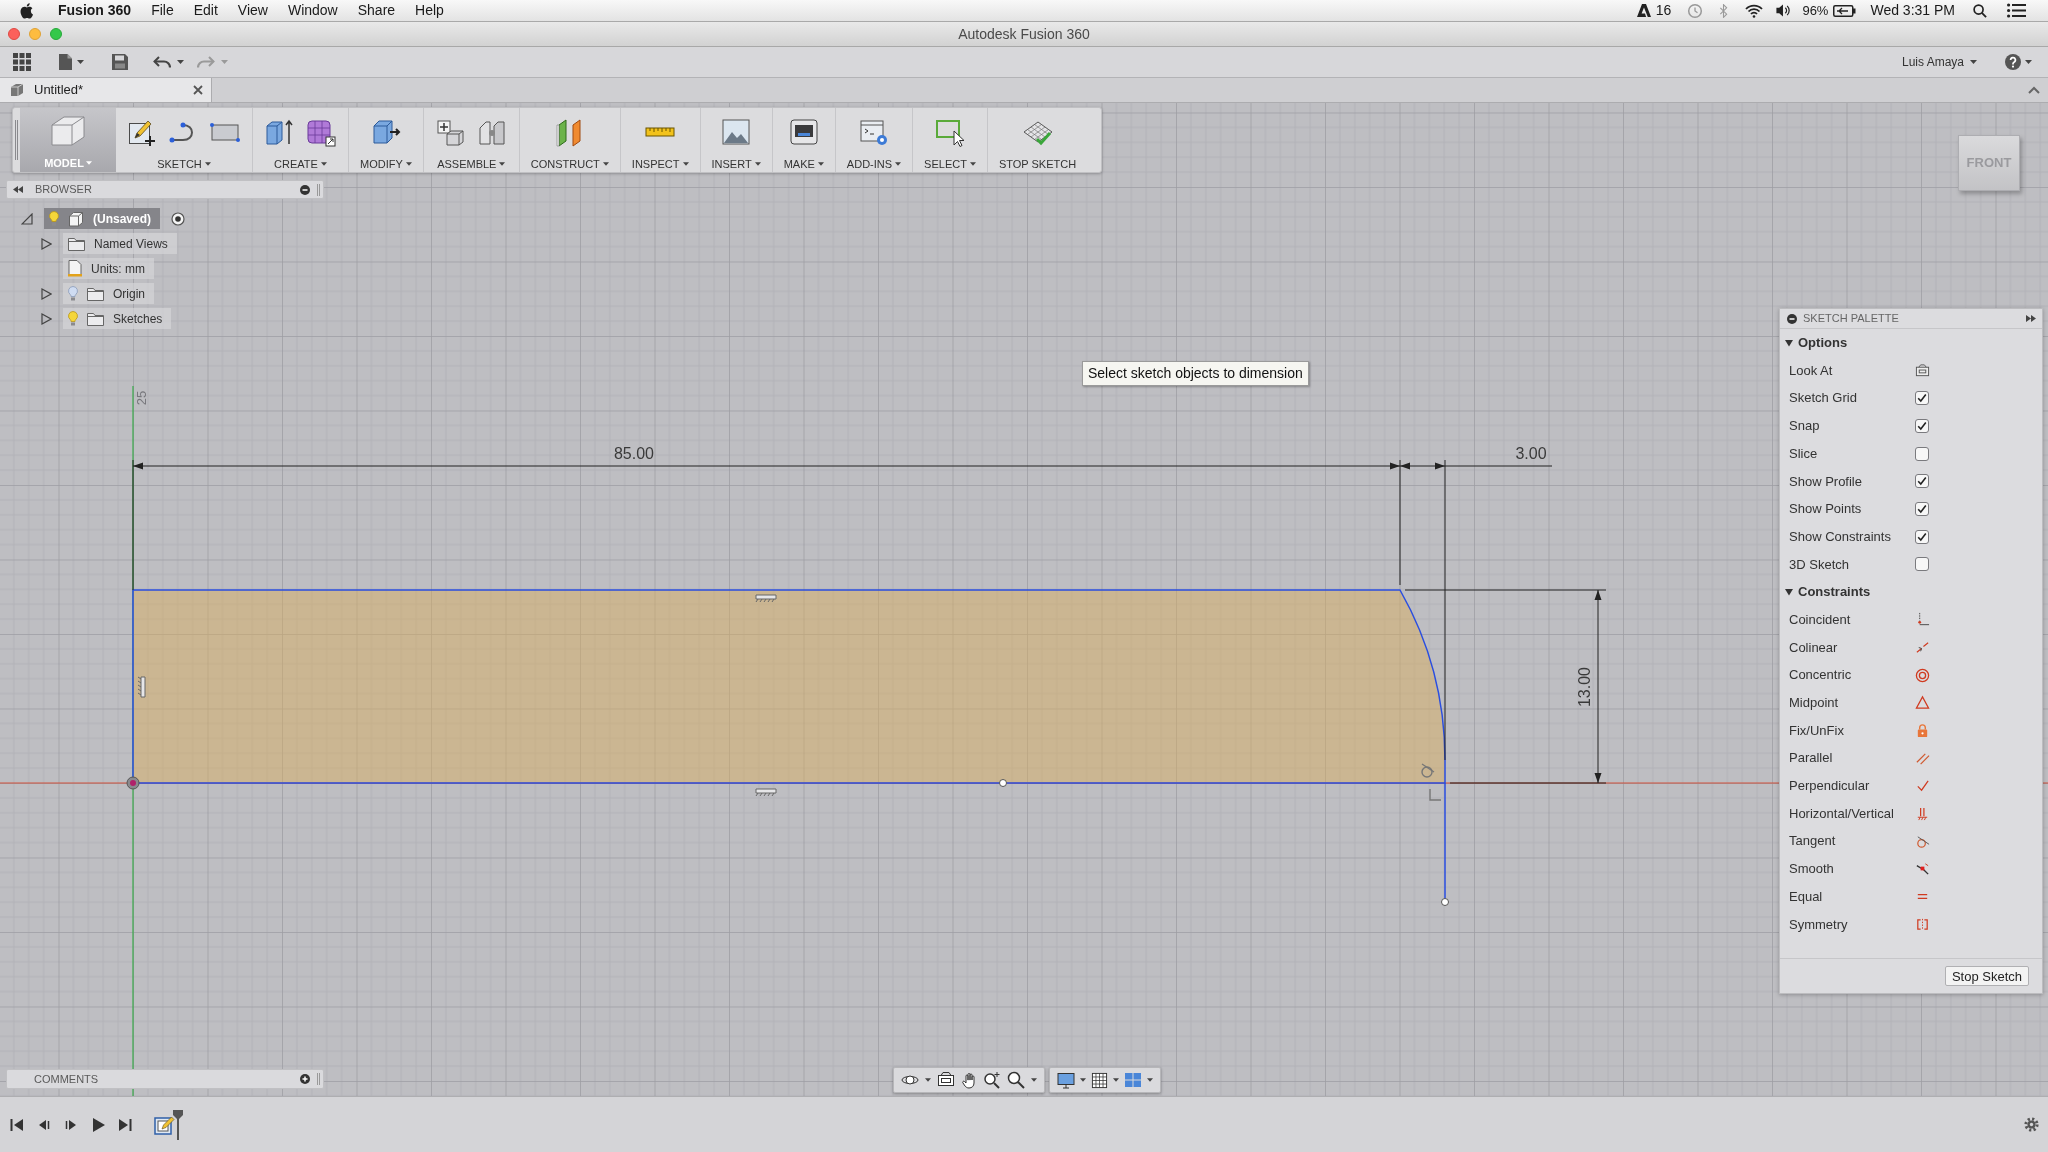  I want to click on pan-hand-icon, so click(969, 1080).